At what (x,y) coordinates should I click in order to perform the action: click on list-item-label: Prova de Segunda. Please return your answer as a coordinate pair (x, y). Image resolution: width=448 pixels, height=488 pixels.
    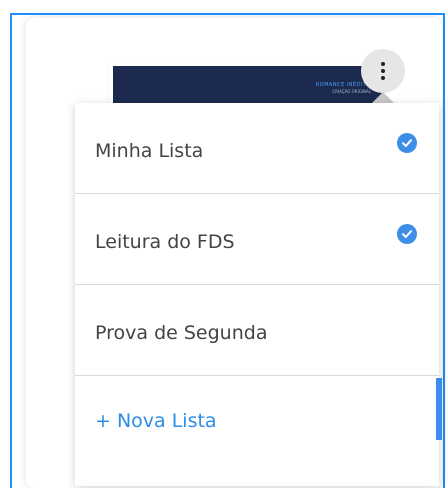
    Looking at the image, I should click on (181, 333).